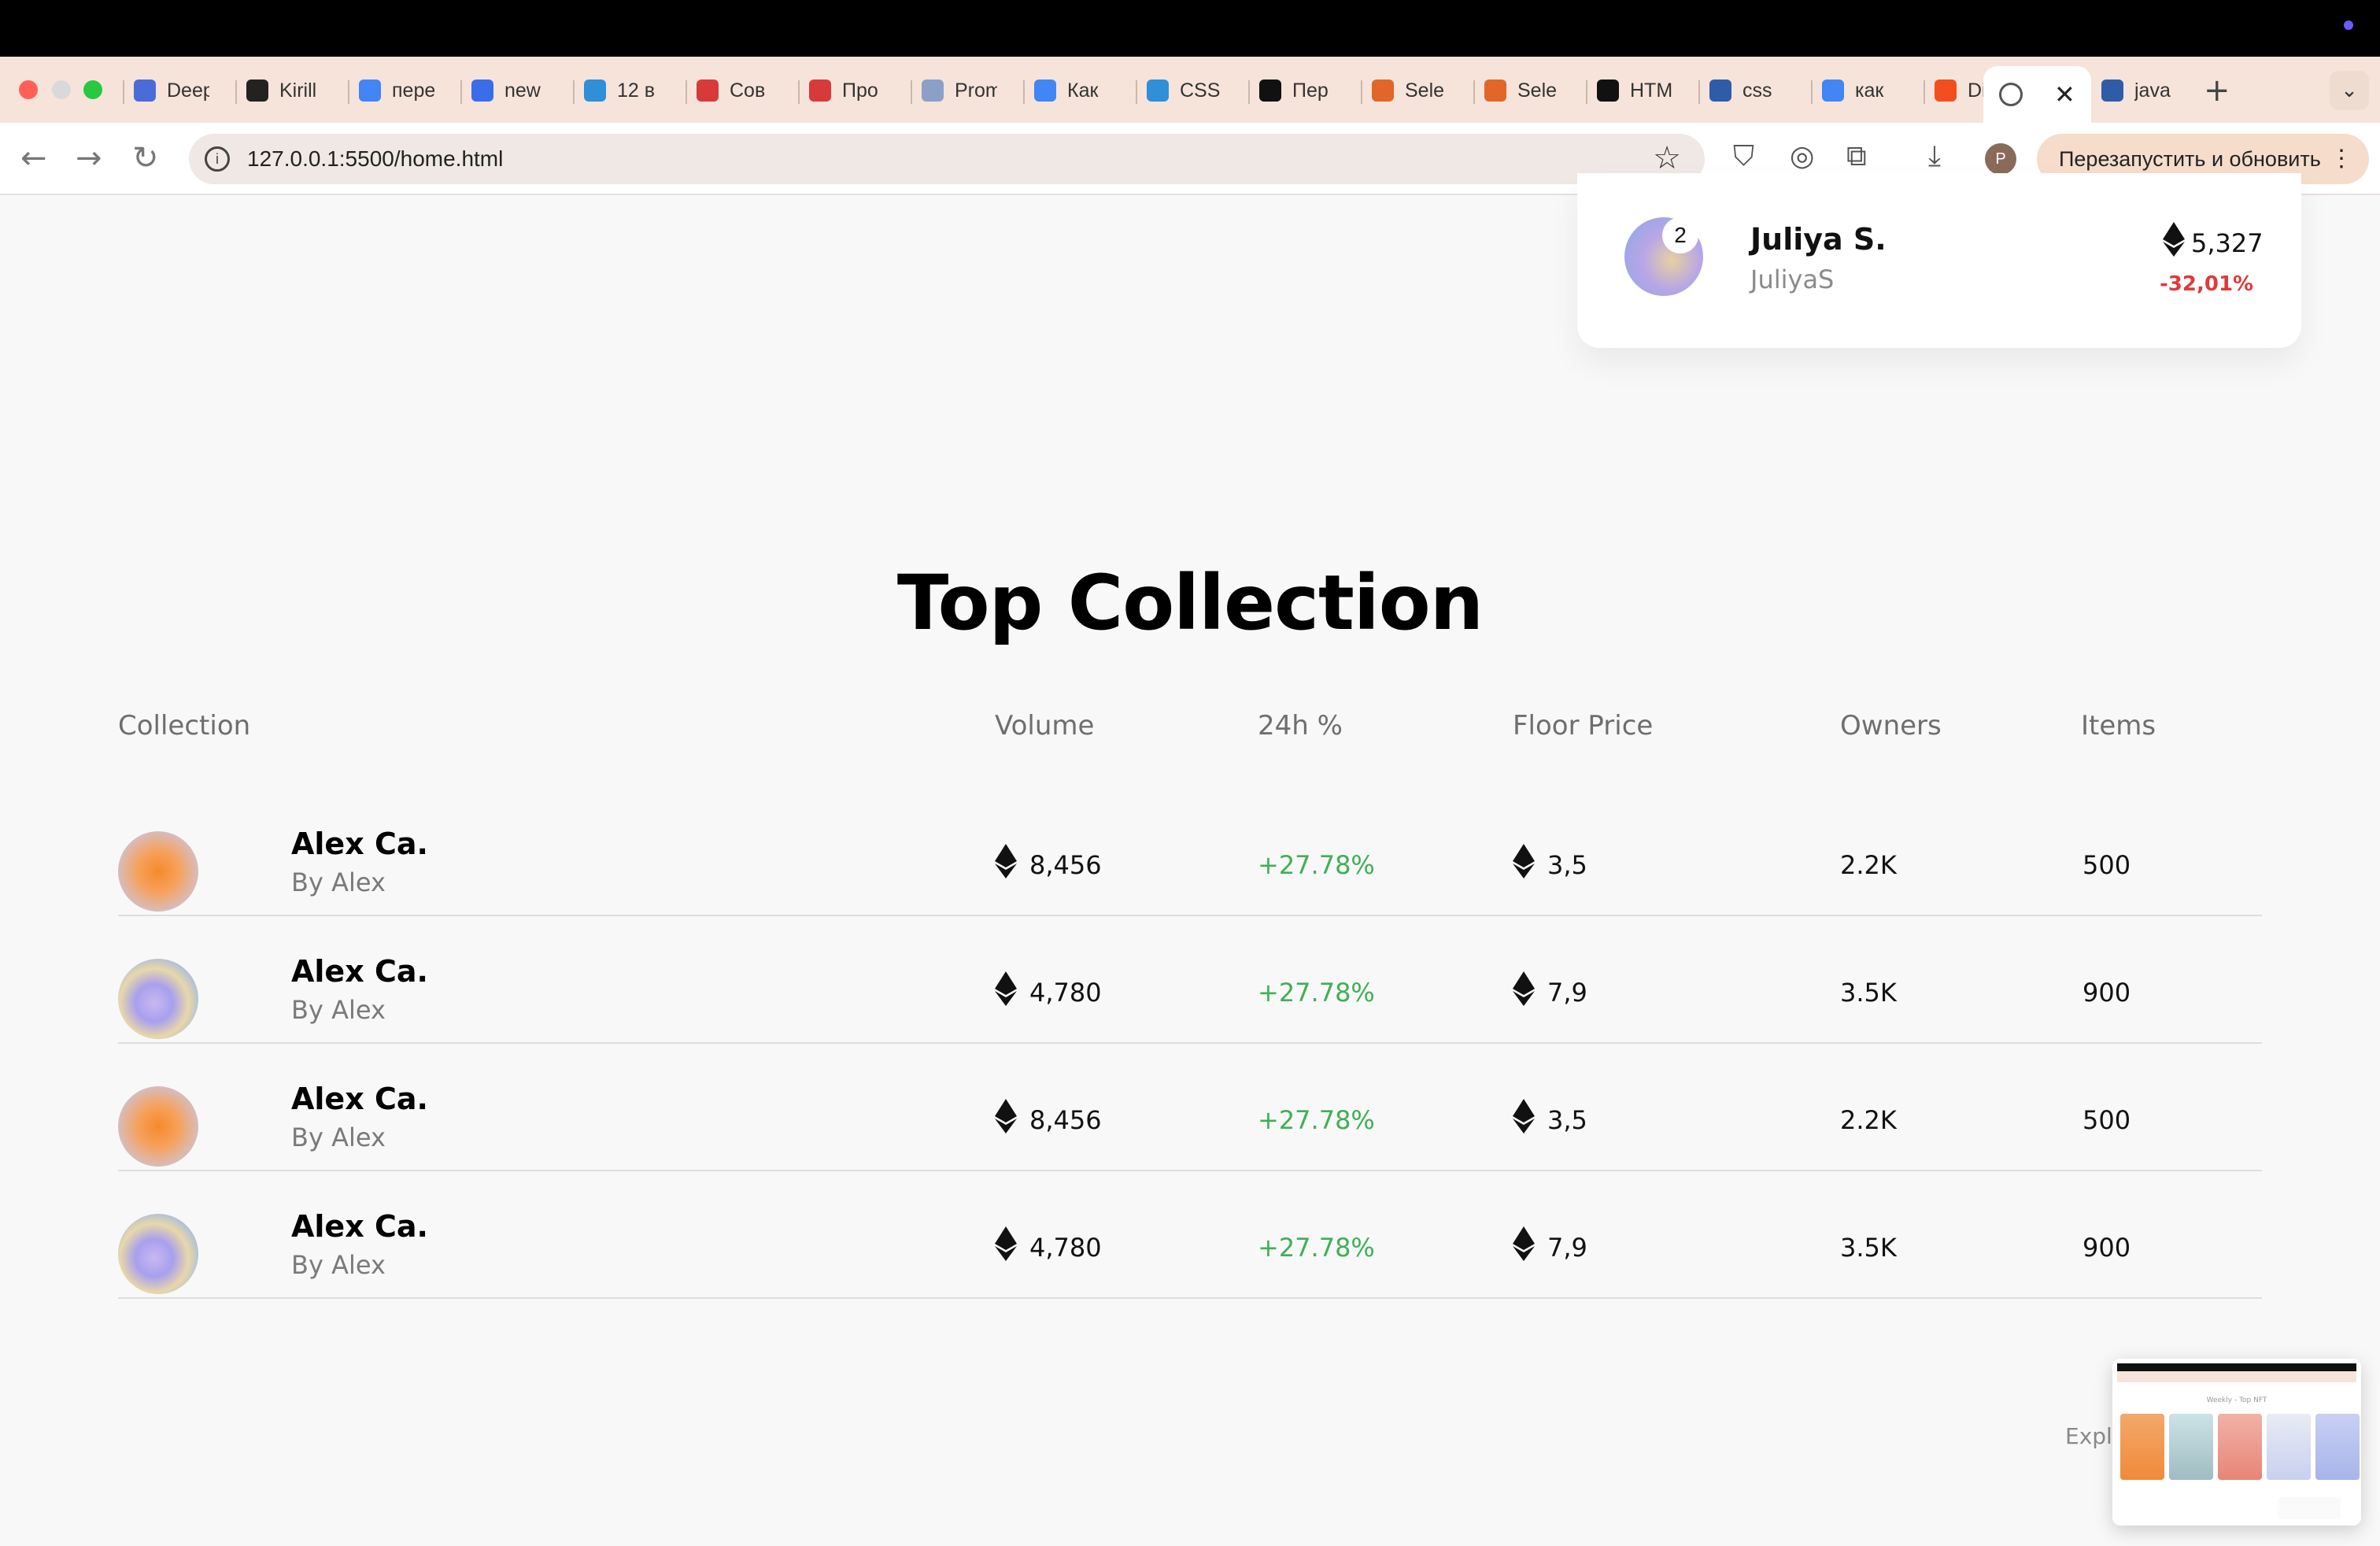 The height and width of the screenshot is (1546, 2380). What do you see at coordinates (847, 90) in the screenshot?
I see `browser-tab: Про` at bounding box center [847, 90].